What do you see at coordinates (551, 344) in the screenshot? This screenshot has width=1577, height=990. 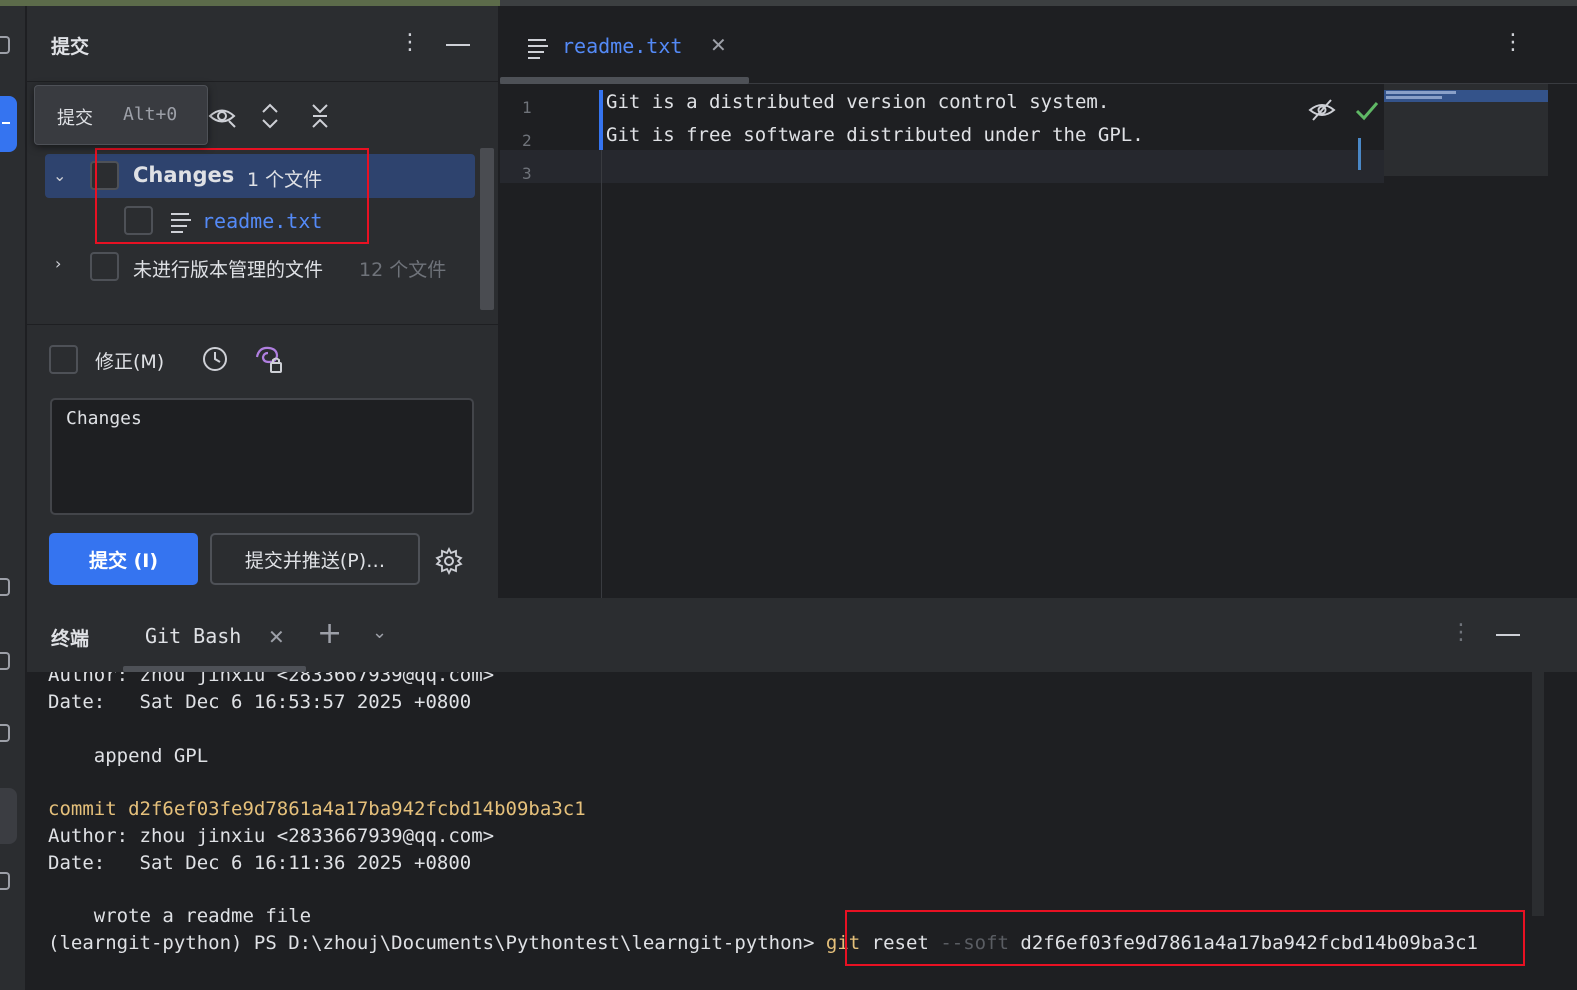 I see `line-gutter: 1 2 3` at bounding box center [551, 344].